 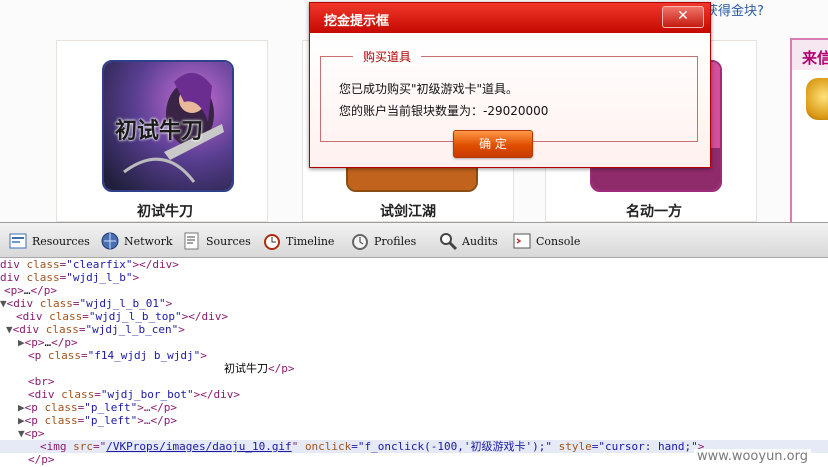 What do you see at coordinates (753, 456) in the screenshot?
I see `watermark: www.wooyun.org` at bounding box center [753, 456].